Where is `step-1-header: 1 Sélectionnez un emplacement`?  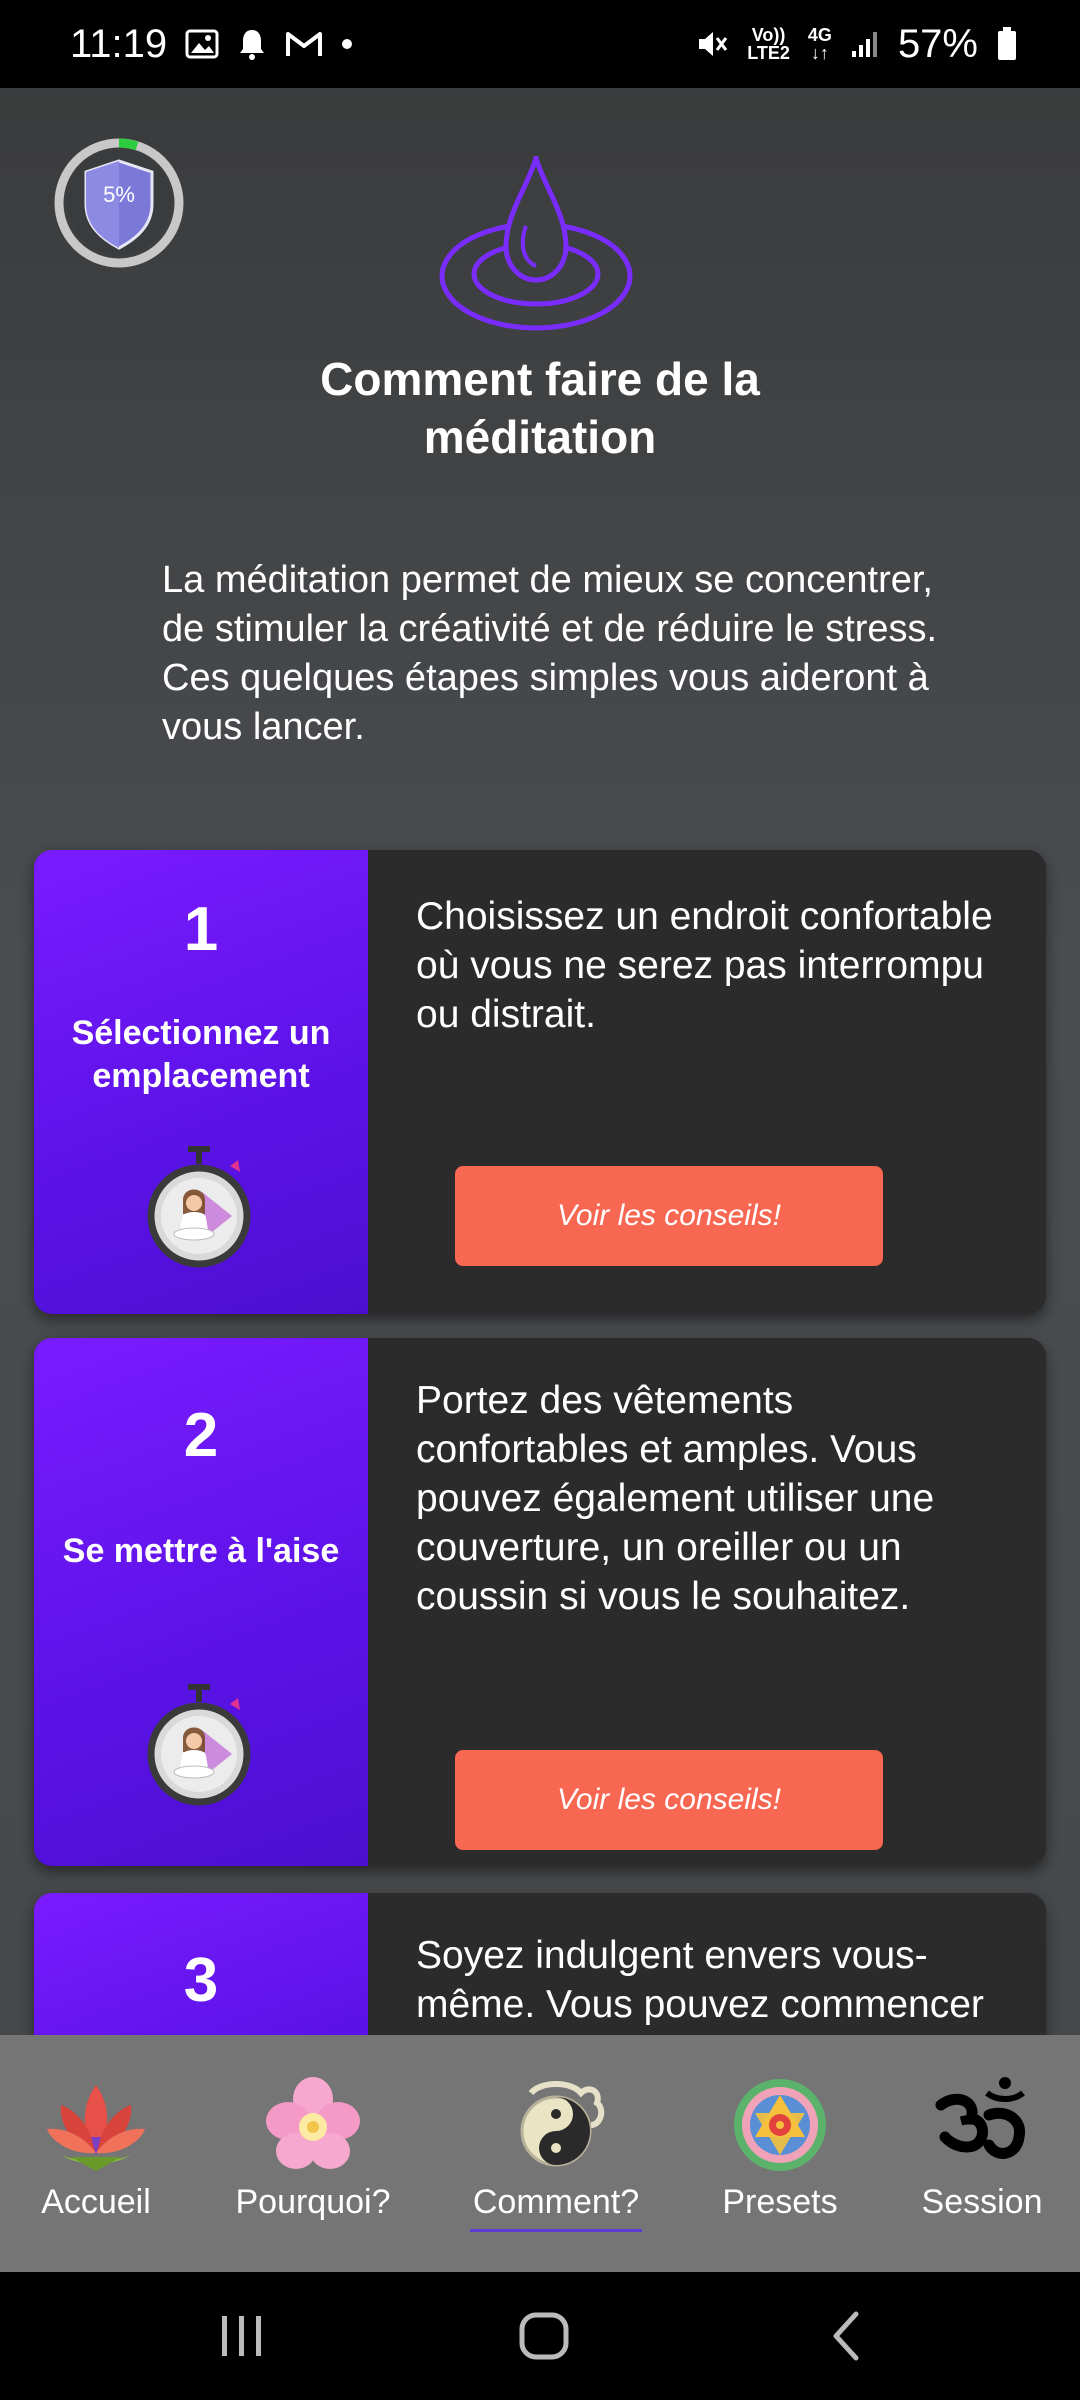 step-1-header: 1 Sélectionnez un emplacement is located at coordinates (201, 1082).